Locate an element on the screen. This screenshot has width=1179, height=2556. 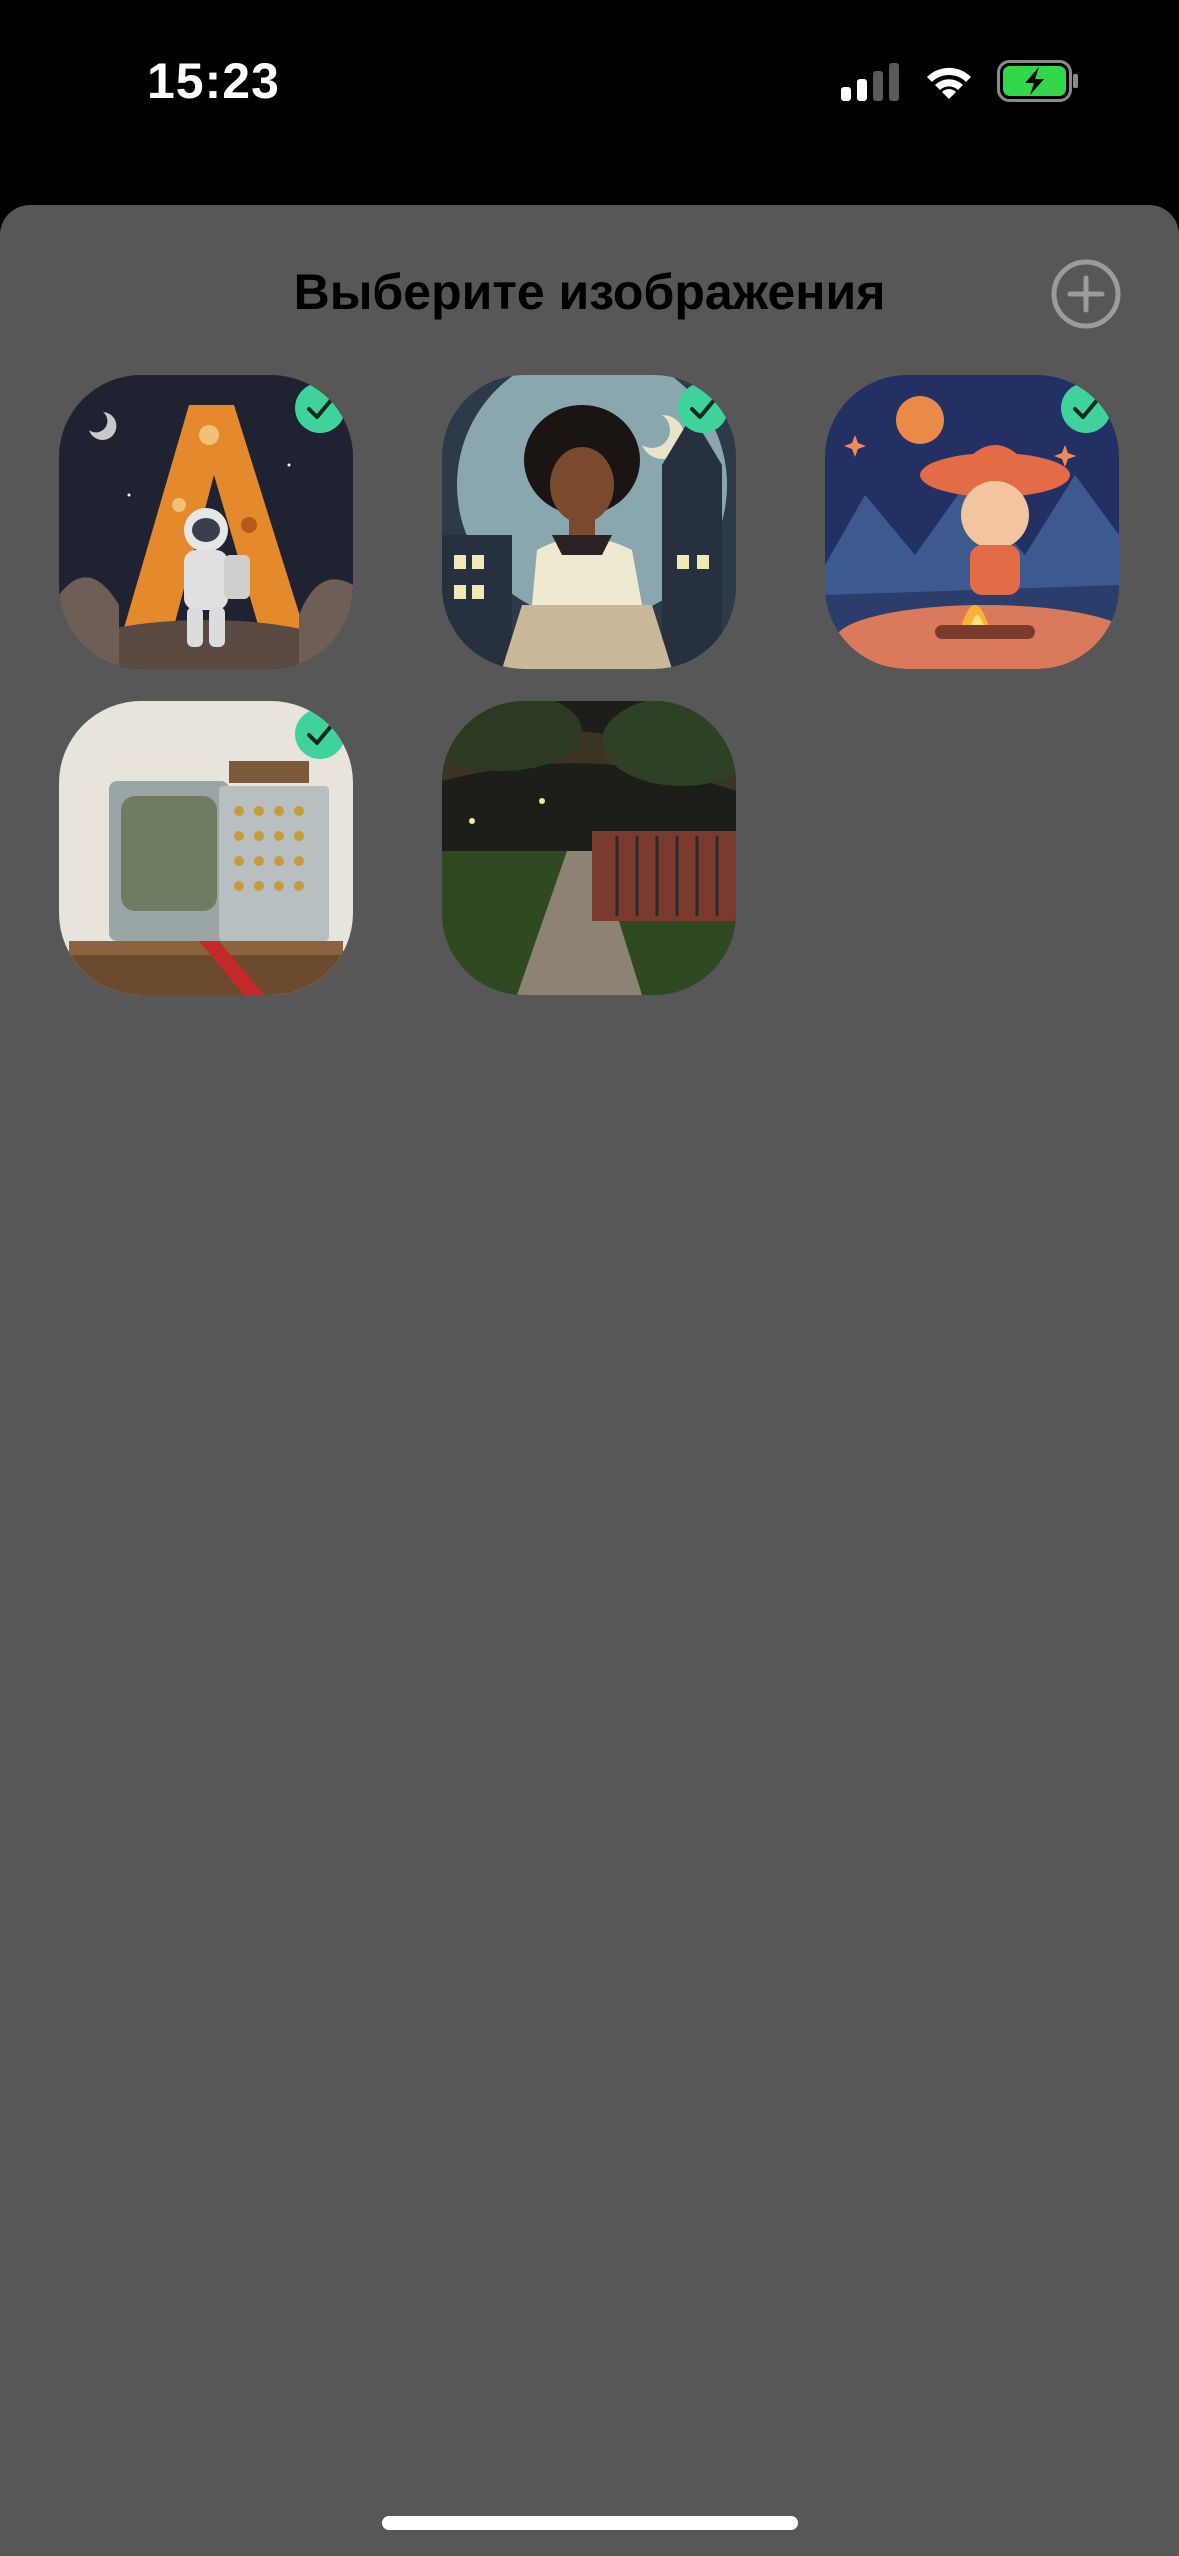
image-tile-cowboy is located at coordinates (972, 522).